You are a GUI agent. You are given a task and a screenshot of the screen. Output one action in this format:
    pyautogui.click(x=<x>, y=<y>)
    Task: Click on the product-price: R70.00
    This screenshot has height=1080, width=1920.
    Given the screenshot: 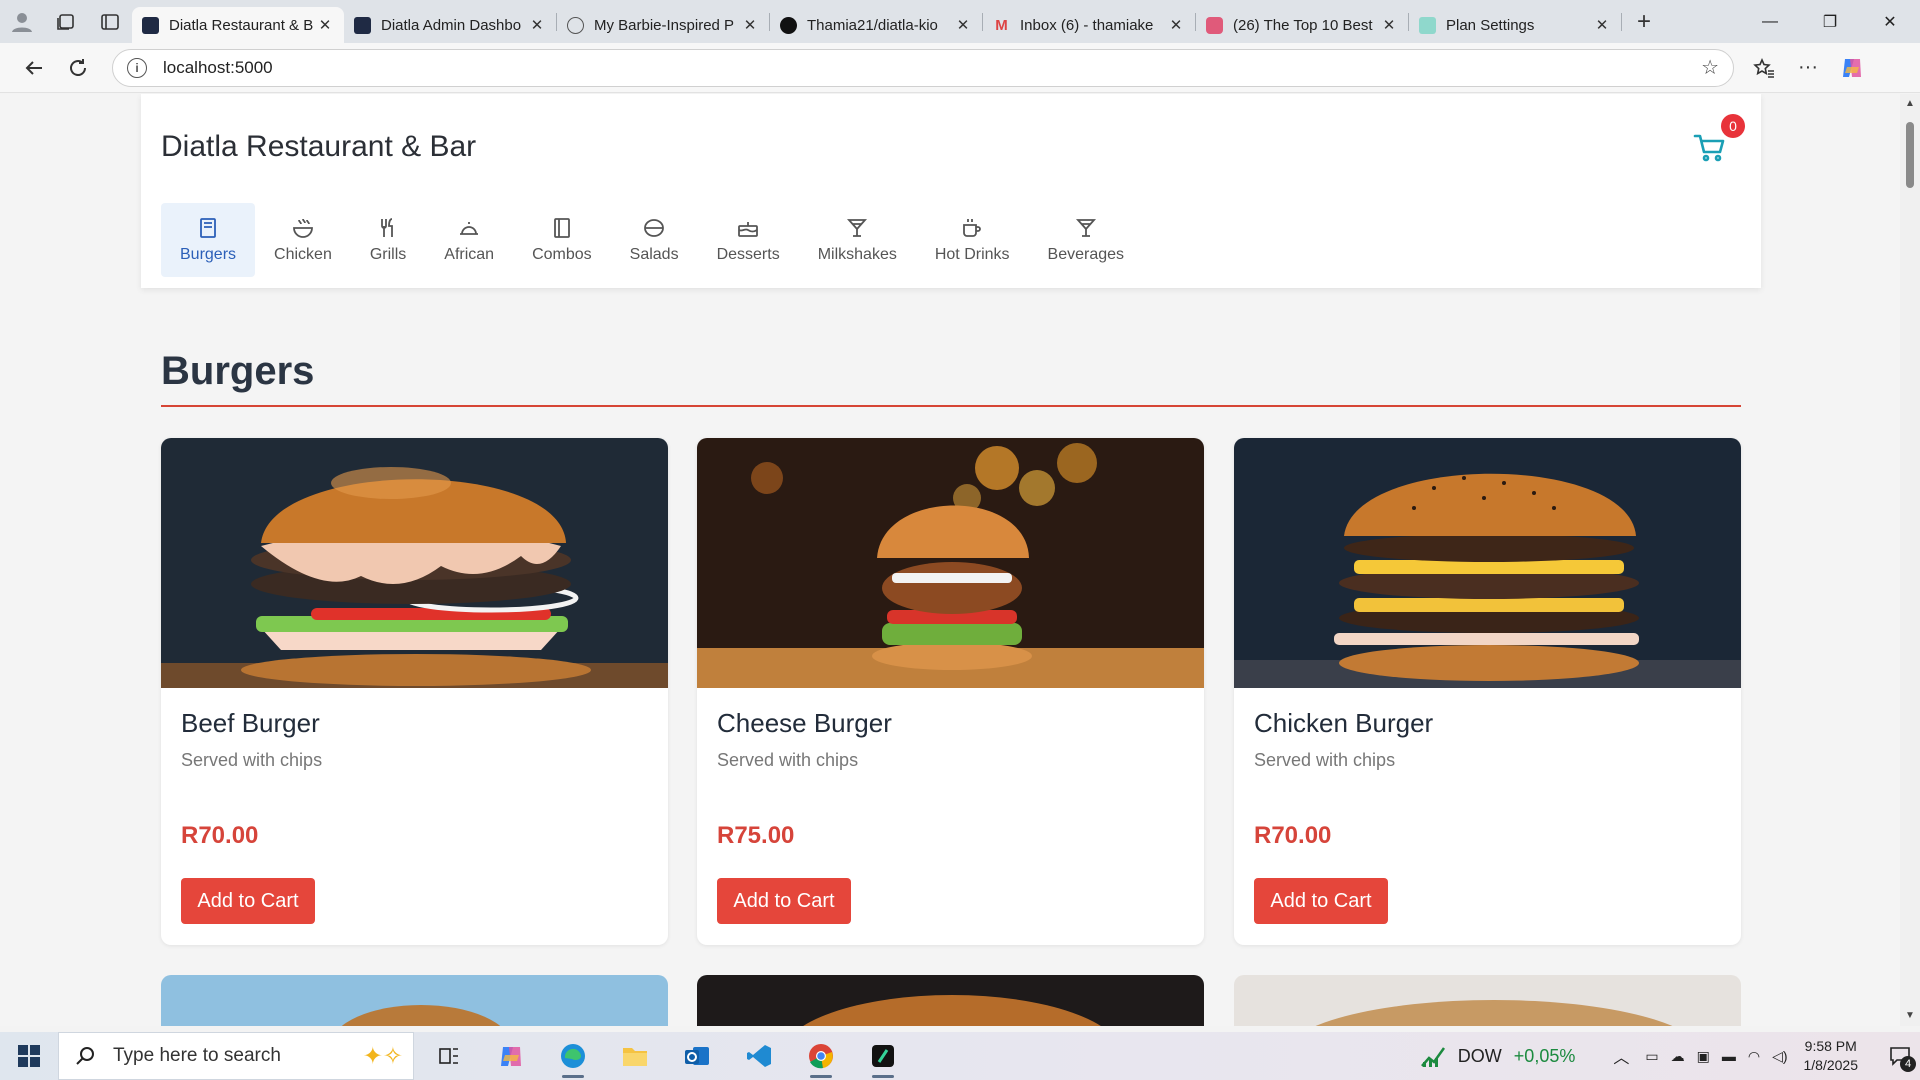 What is the action you would take?
    pyautogui.click(x=1293, y=835)
    